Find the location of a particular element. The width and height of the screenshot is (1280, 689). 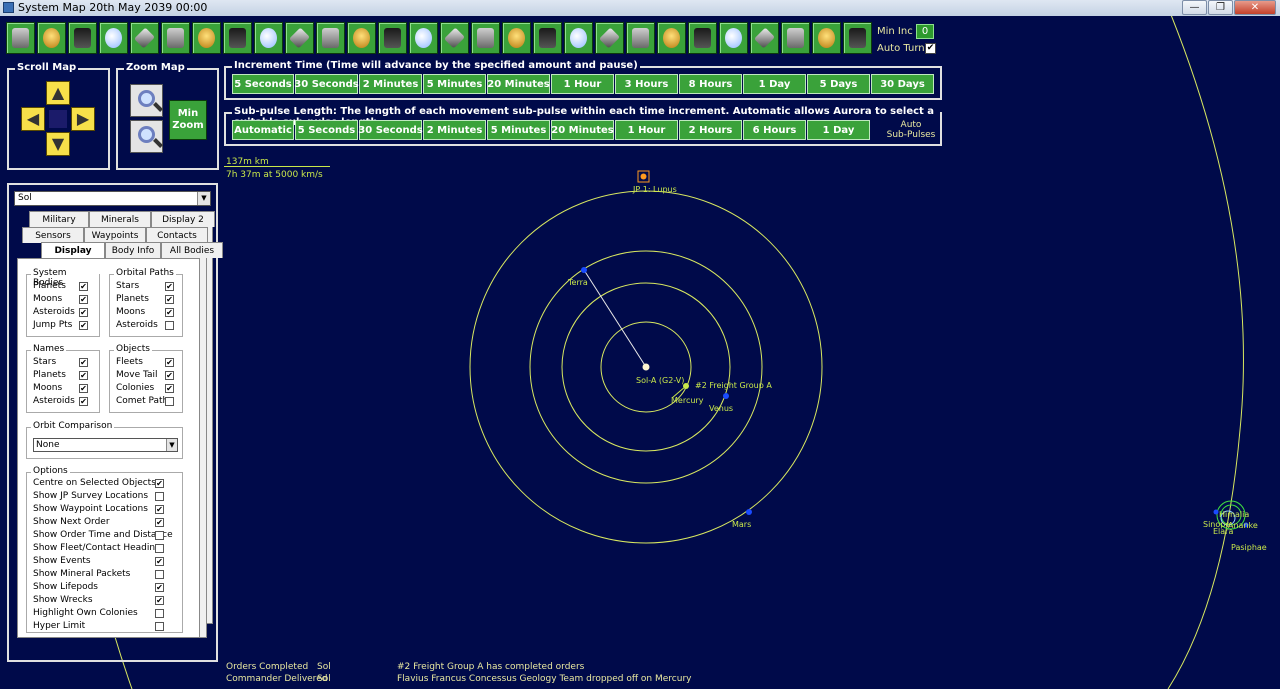

tab-sensors: Sensors is located at coordinates (53, 235).